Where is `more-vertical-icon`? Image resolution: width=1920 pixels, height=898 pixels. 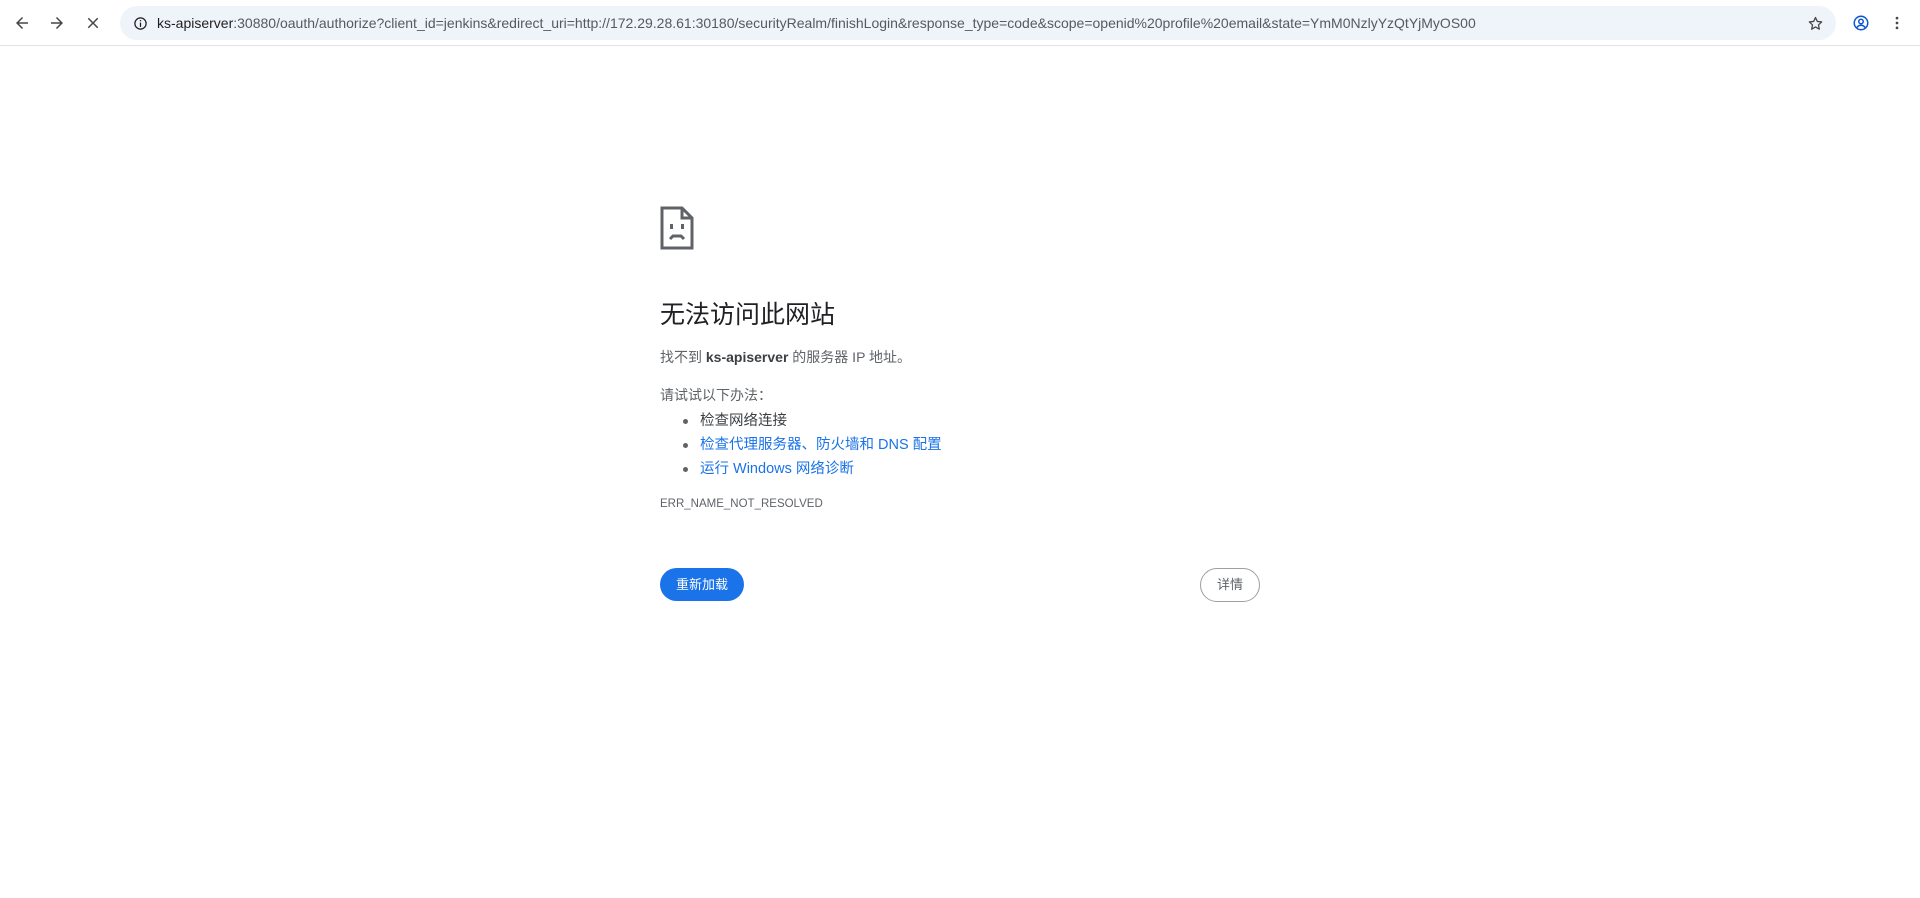 more-vertical-icon is located at coordinates (1897, 23).